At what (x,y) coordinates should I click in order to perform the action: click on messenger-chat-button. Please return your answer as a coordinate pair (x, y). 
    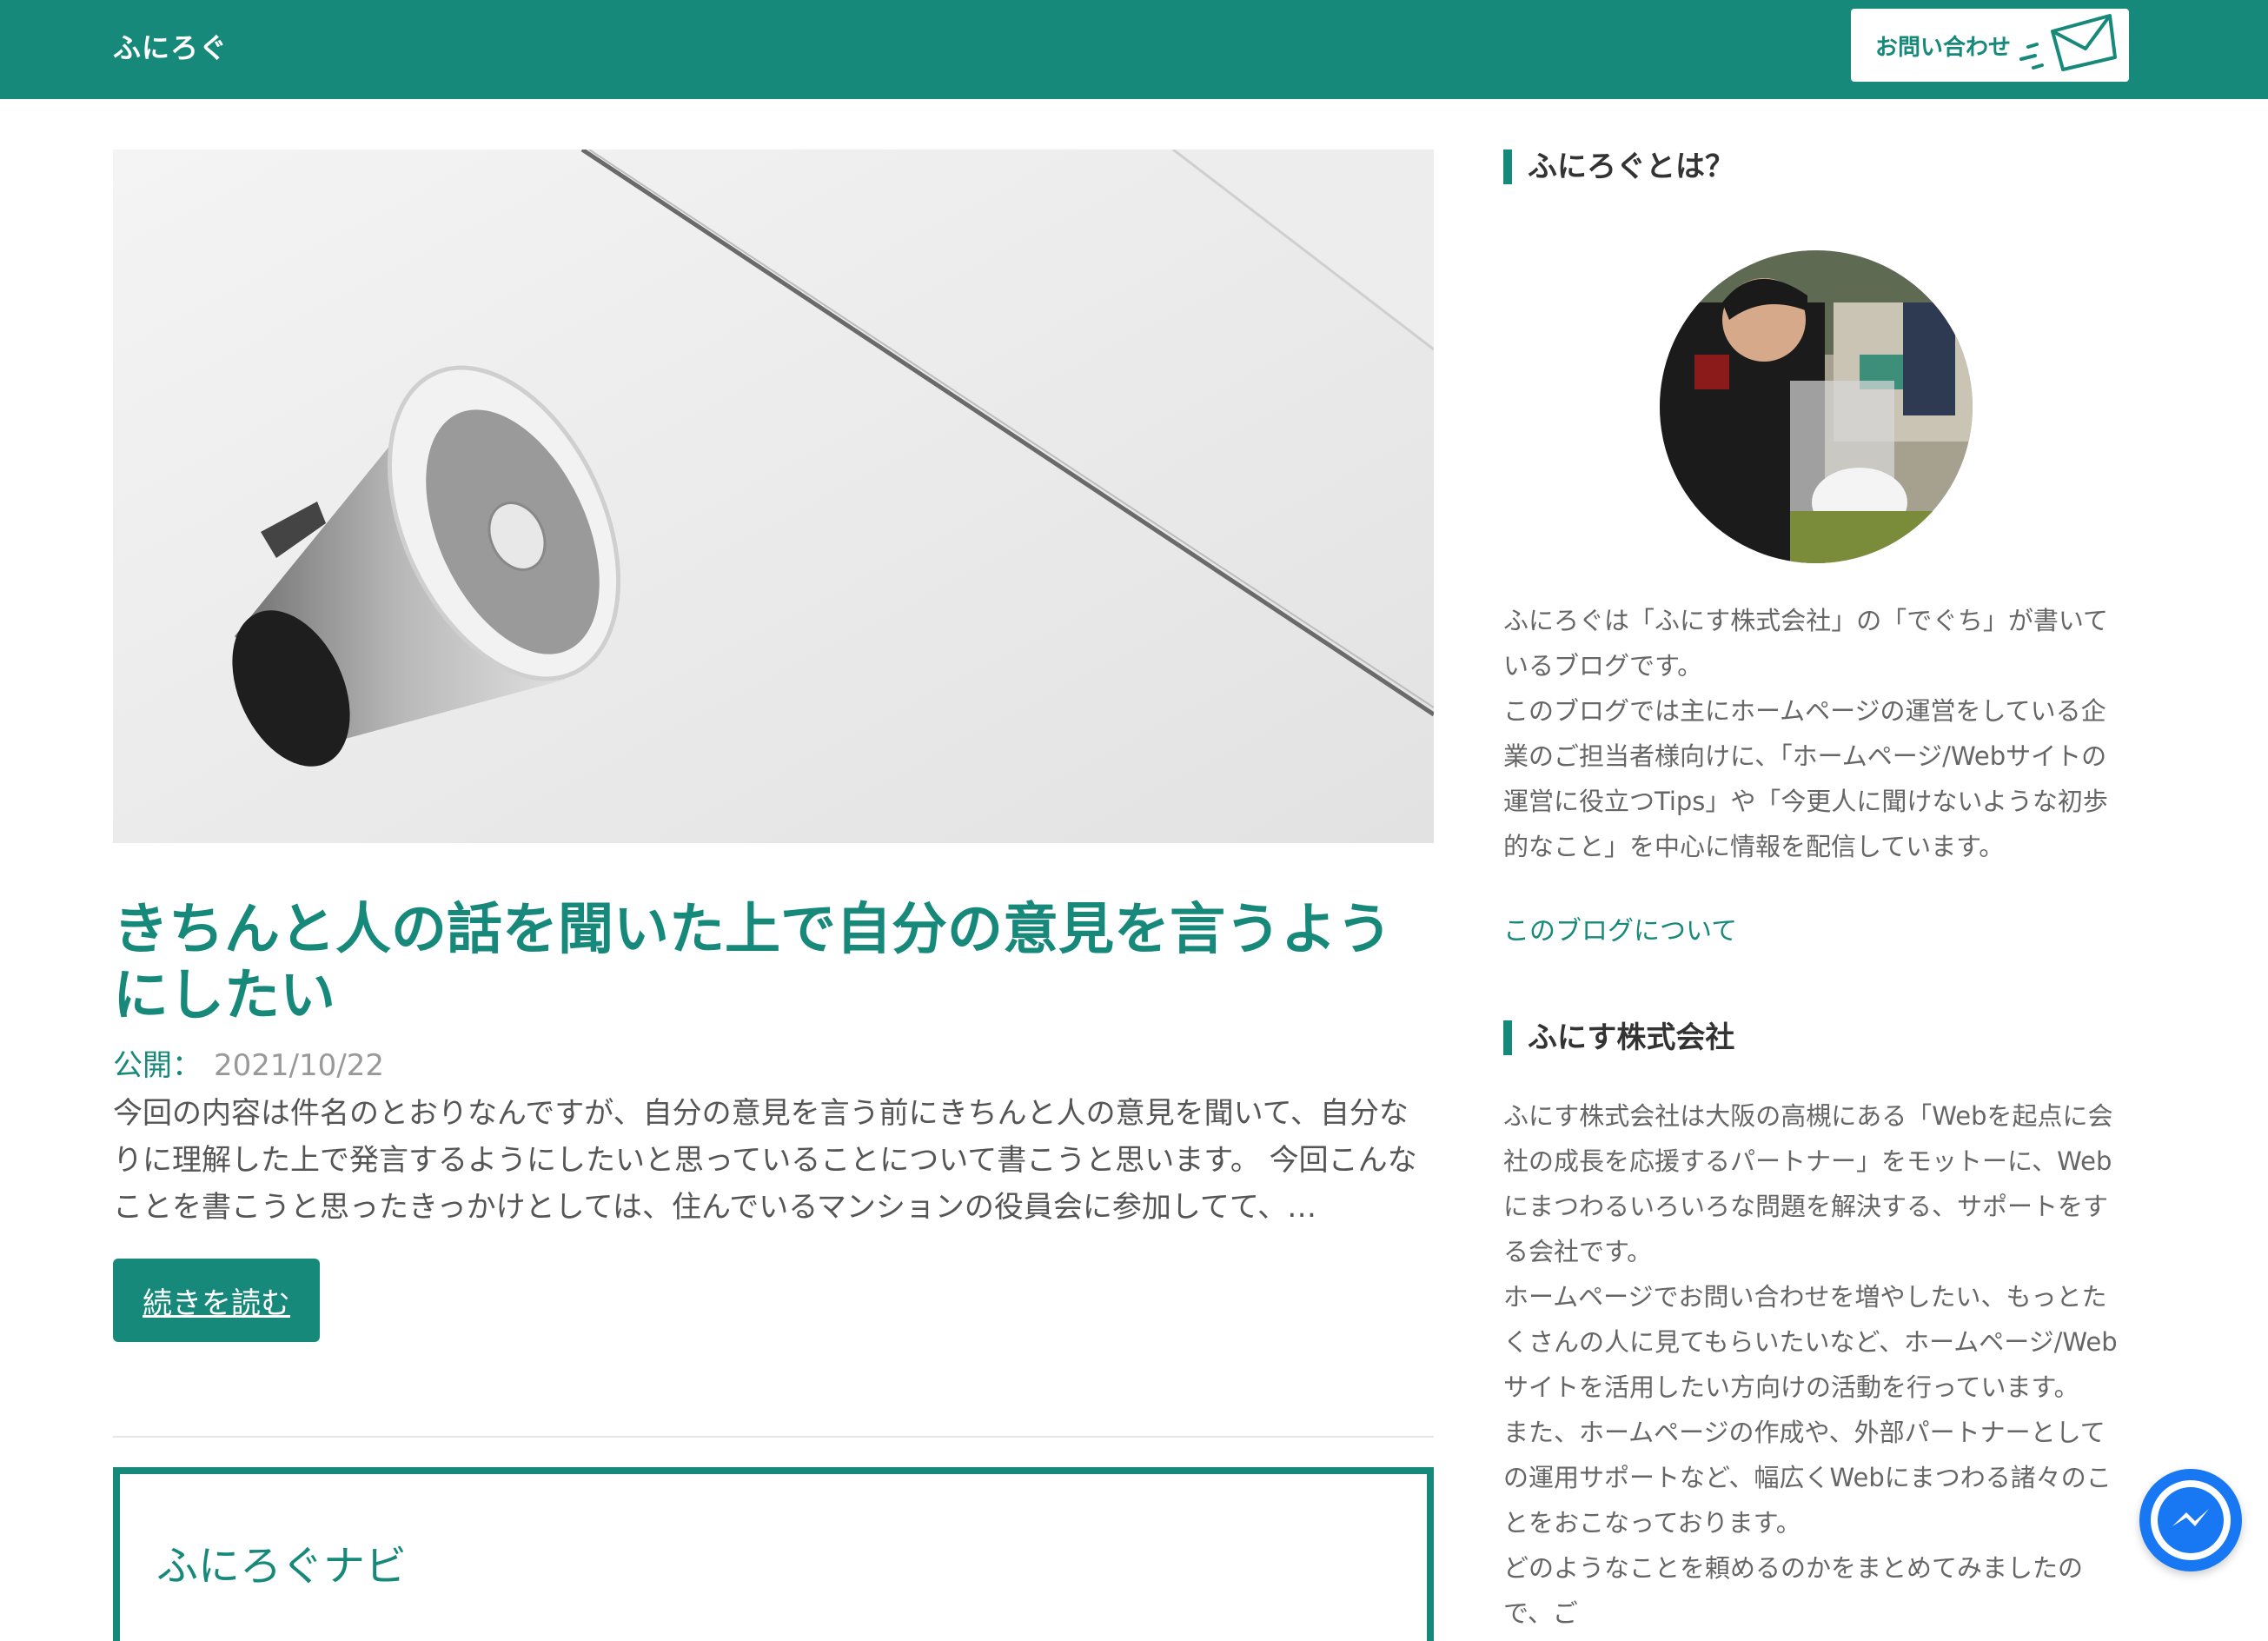
    Looking at the image, I should click on (2190, 1520).